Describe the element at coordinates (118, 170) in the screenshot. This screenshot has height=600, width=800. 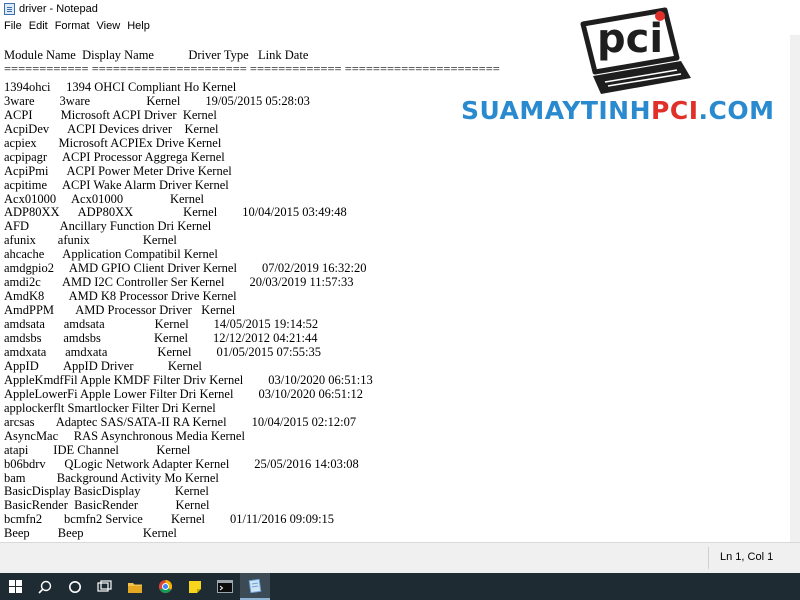
I see `text-line: AcpiPmi ACPI Power Meter Drive Kernel` at that location.